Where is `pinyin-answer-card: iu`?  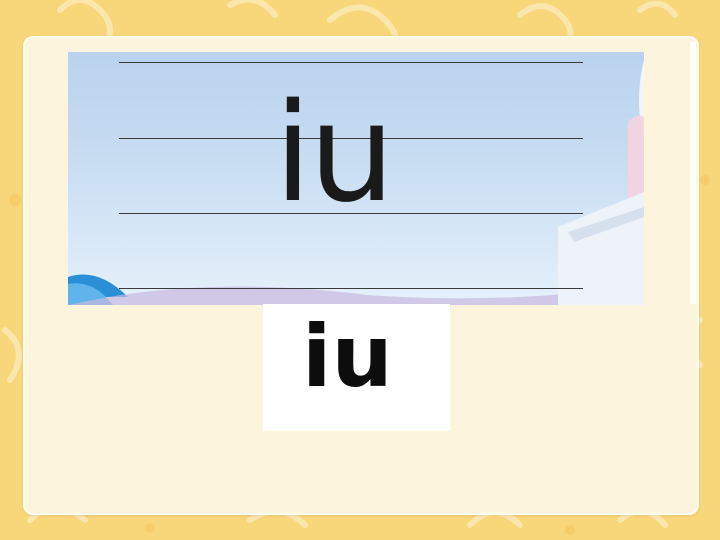
pinyin-answer-card: iu is located at coordinates (356, 367).